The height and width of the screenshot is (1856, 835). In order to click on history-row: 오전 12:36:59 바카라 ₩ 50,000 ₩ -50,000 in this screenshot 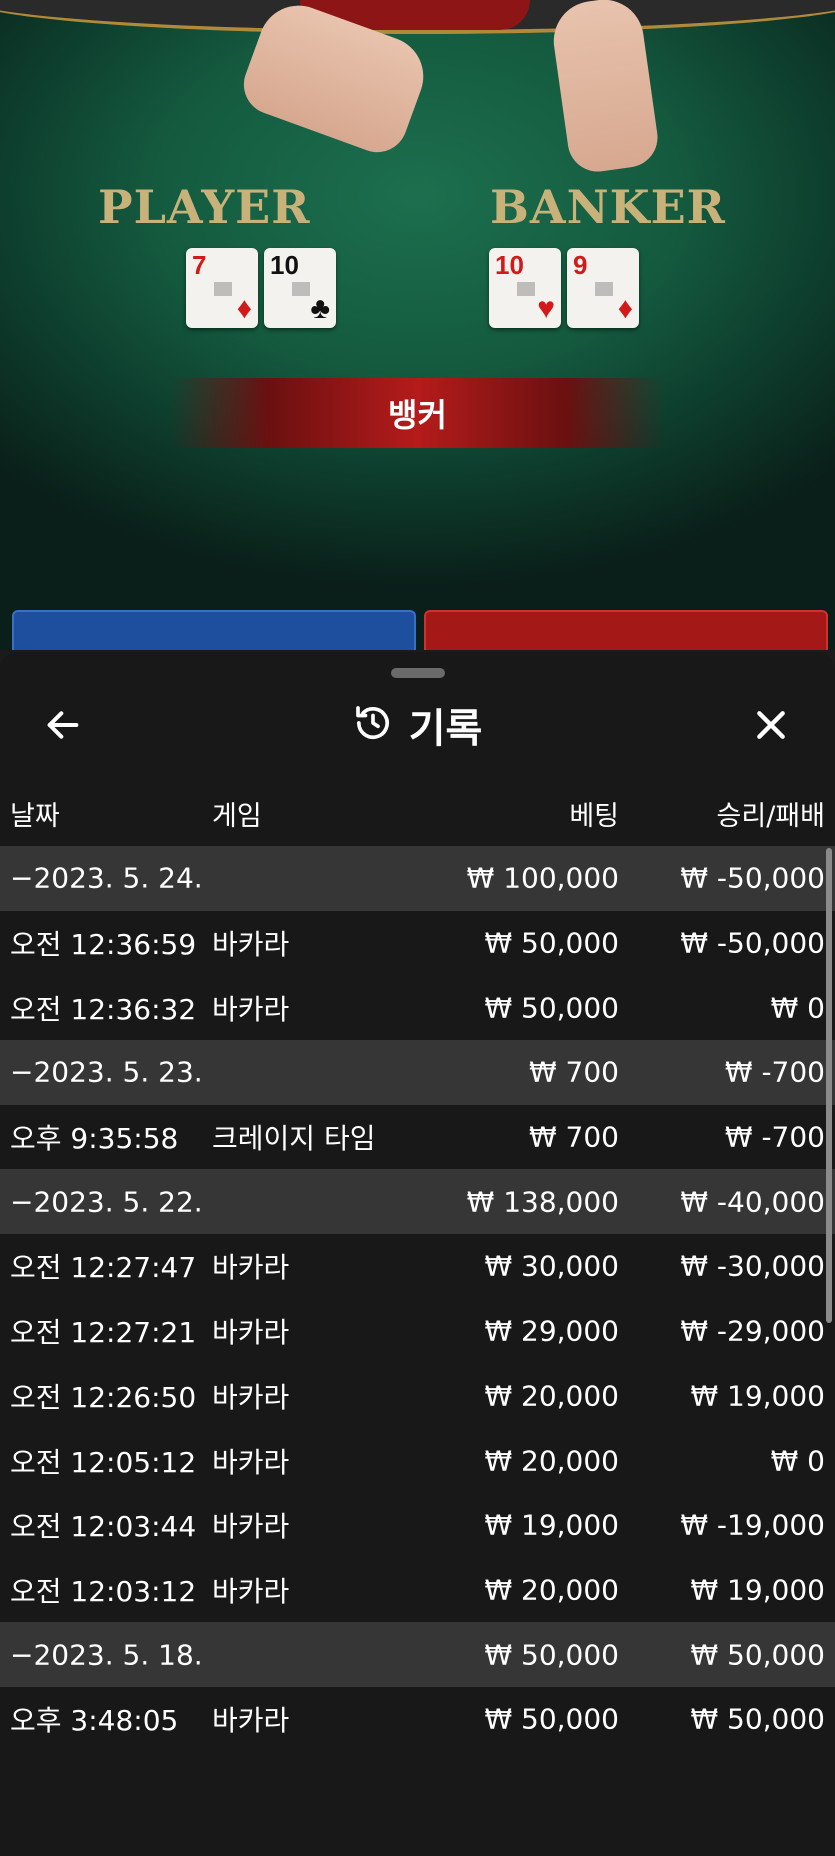, I will do `click(417, 943)`.